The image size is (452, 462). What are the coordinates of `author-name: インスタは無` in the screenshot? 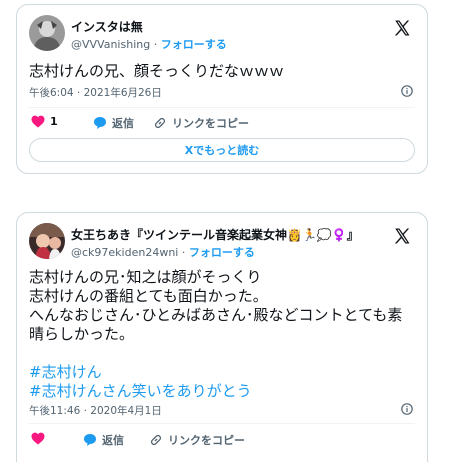 It's located at (107, 26).